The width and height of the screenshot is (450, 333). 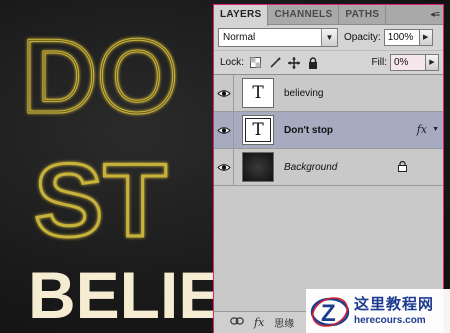 I want to click on footer-fragment-text: 思缘, so click(x=284, y=324).